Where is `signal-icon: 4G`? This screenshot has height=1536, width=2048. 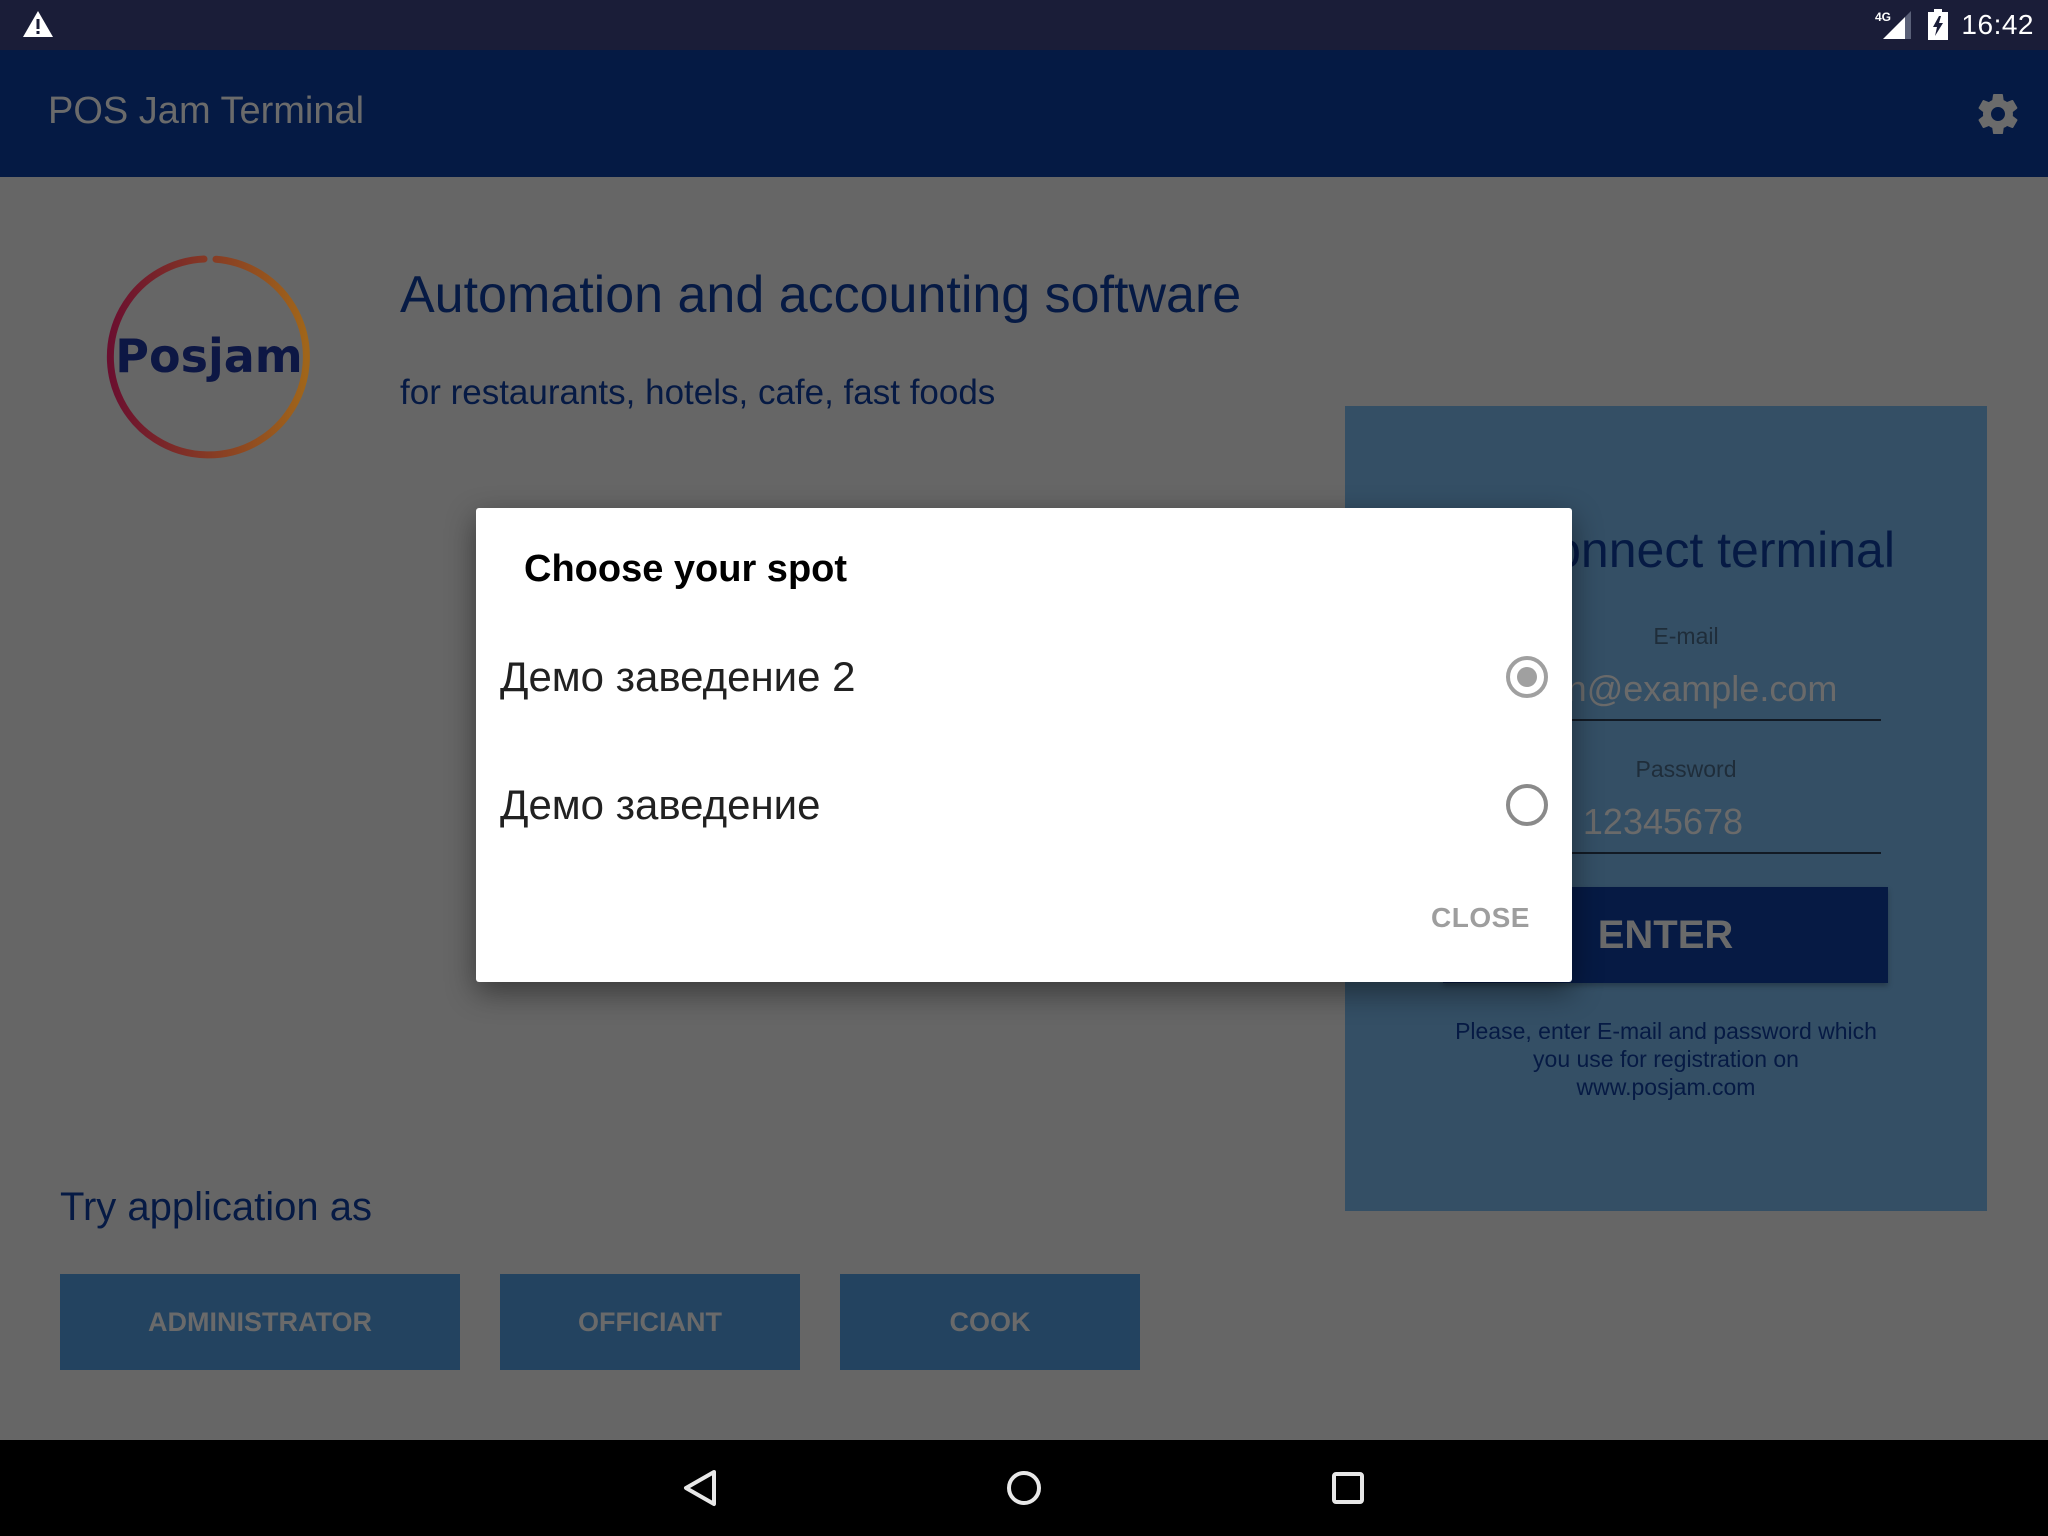
signal-icon: 4G is located at coordinates (1893, 24).